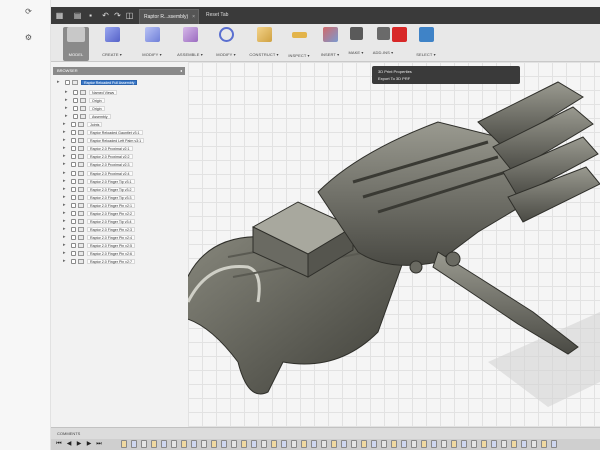 The image size is (600, 450). Describe the element at coordinates (395, 71) in the screenshot. I see `popup-item-3d-print-properties: 3D Print Properties` at that location.